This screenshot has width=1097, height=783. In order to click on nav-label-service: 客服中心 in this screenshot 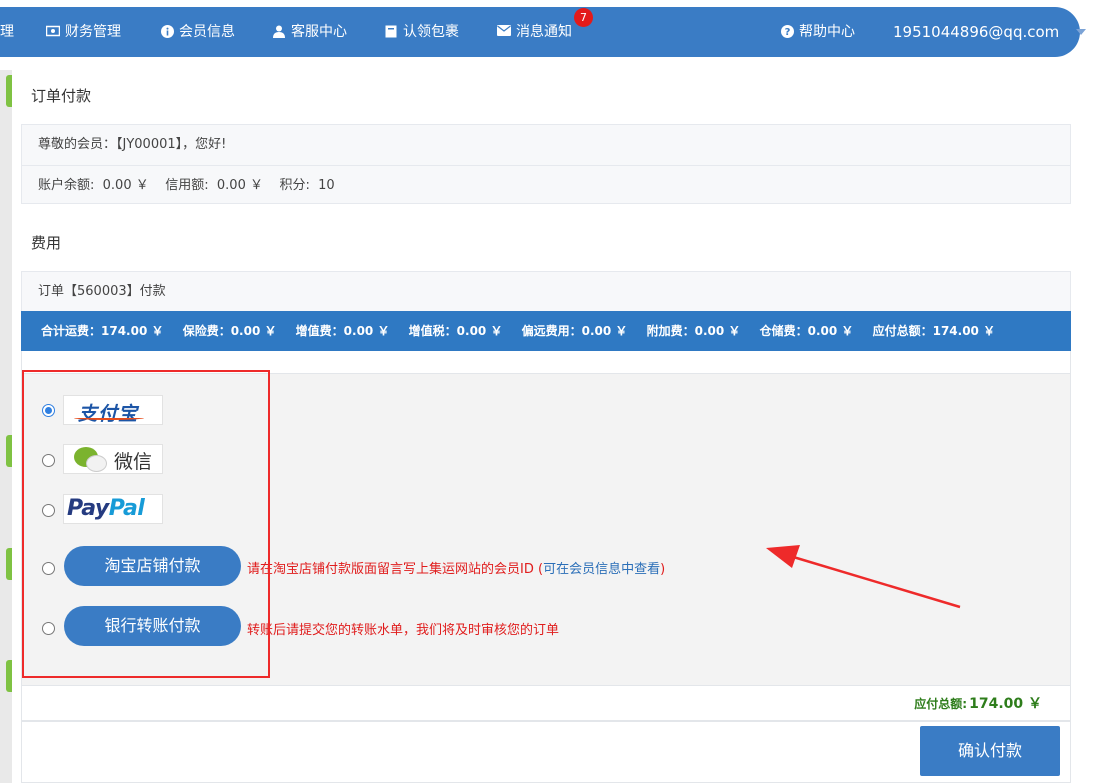, I will do `click(319, 32)`.